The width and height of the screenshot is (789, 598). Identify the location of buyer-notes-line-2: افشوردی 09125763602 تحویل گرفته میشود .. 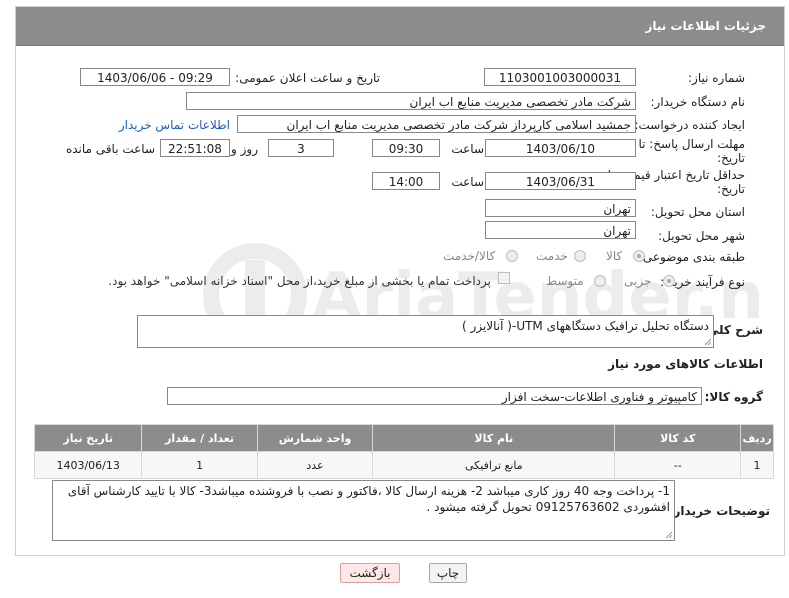
(548, 507).